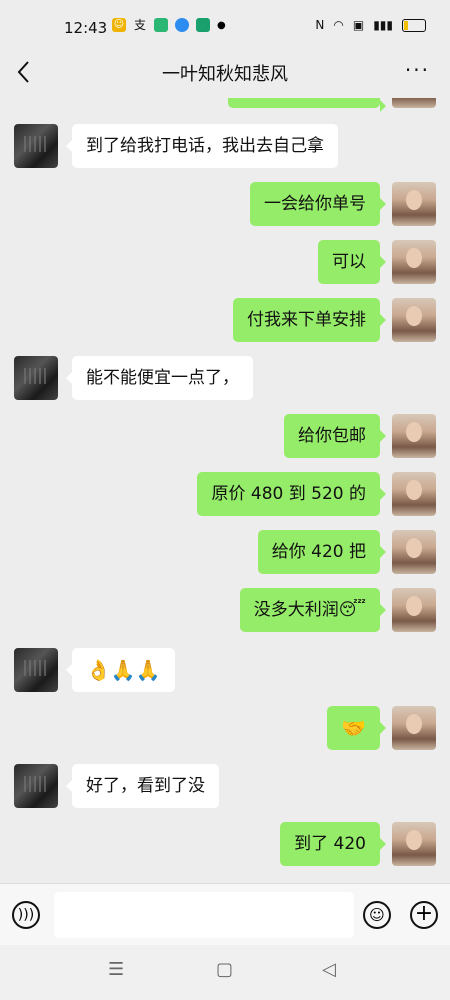  I want to click on more-options-icon: ···, so click(417, 70).